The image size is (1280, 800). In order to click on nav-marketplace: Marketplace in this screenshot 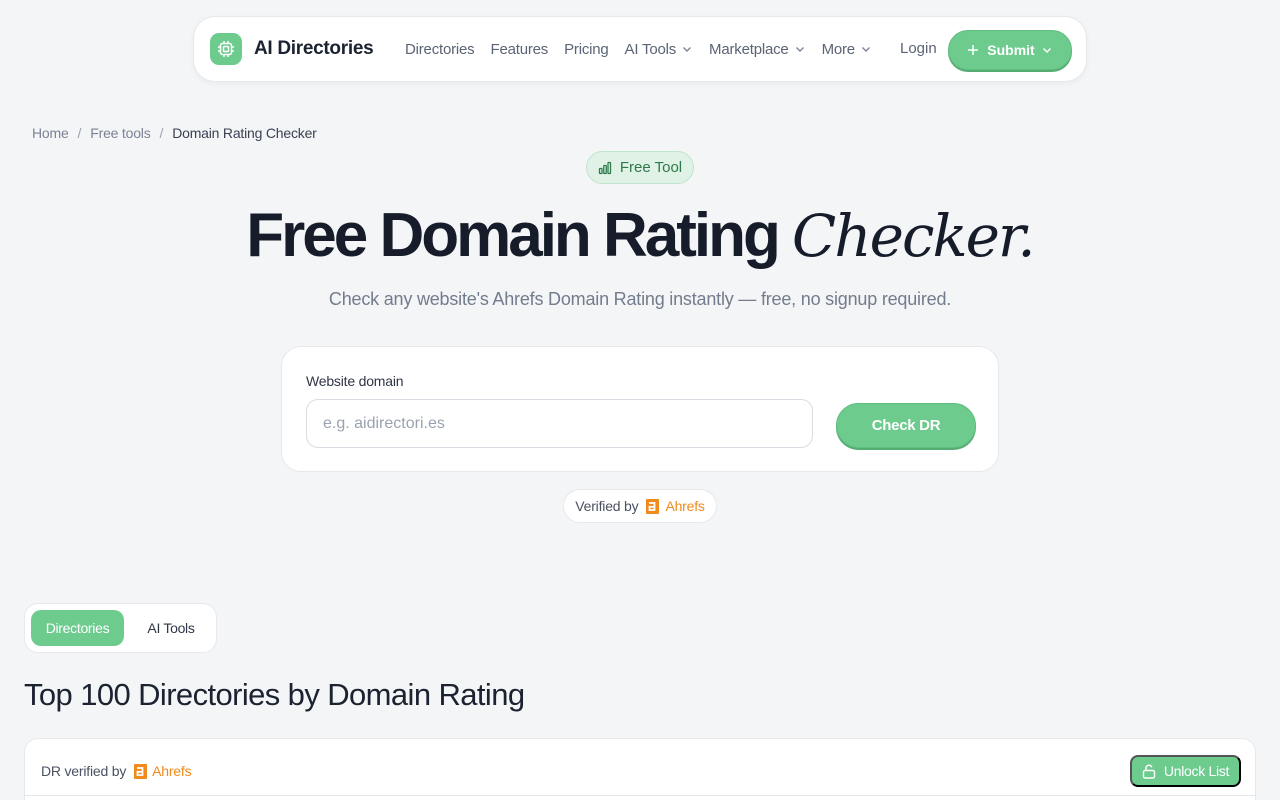, I will do `click(757, 49)`.